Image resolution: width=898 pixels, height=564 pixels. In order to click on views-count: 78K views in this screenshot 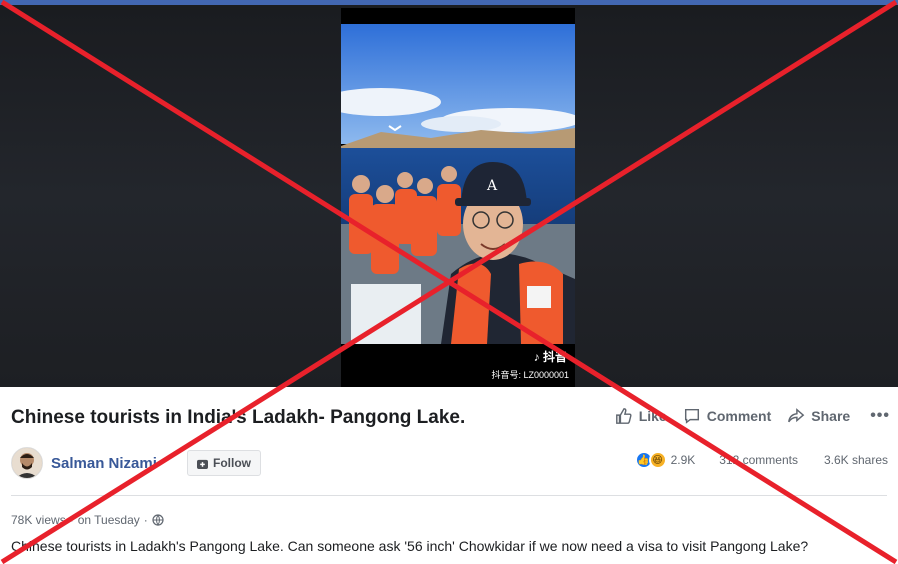, I will do `click(38, 520)`.